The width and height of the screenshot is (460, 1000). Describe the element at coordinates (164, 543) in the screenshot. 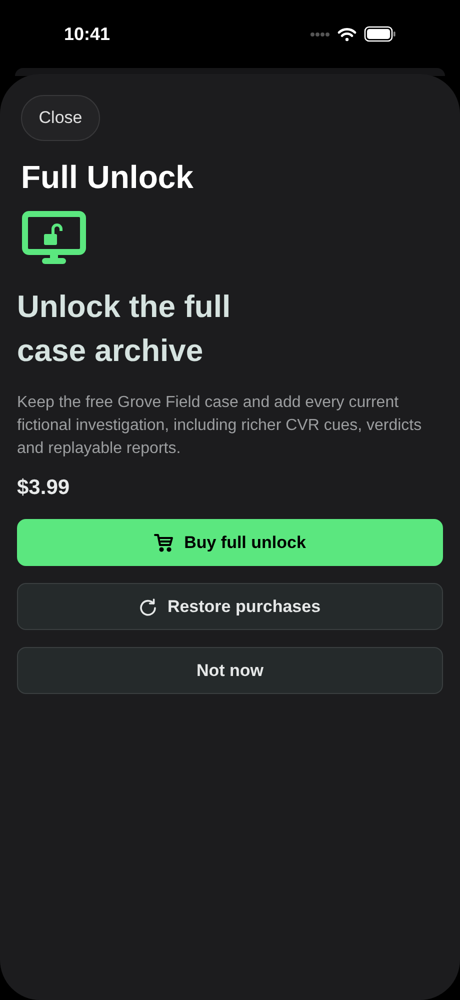

I see `cart-icon` at that location.